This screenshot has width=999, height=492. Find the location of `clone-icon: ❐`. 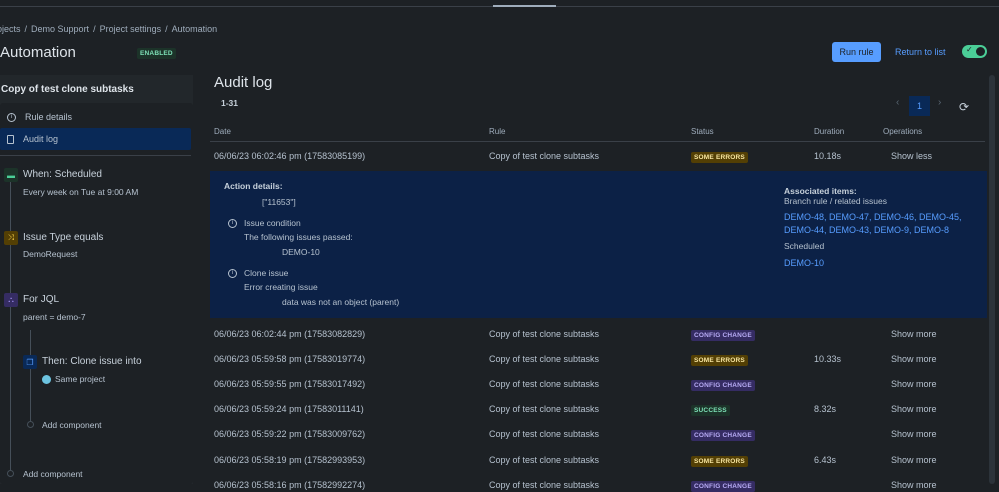

clone-icon: ❐ is located at coordinates (30, 362).